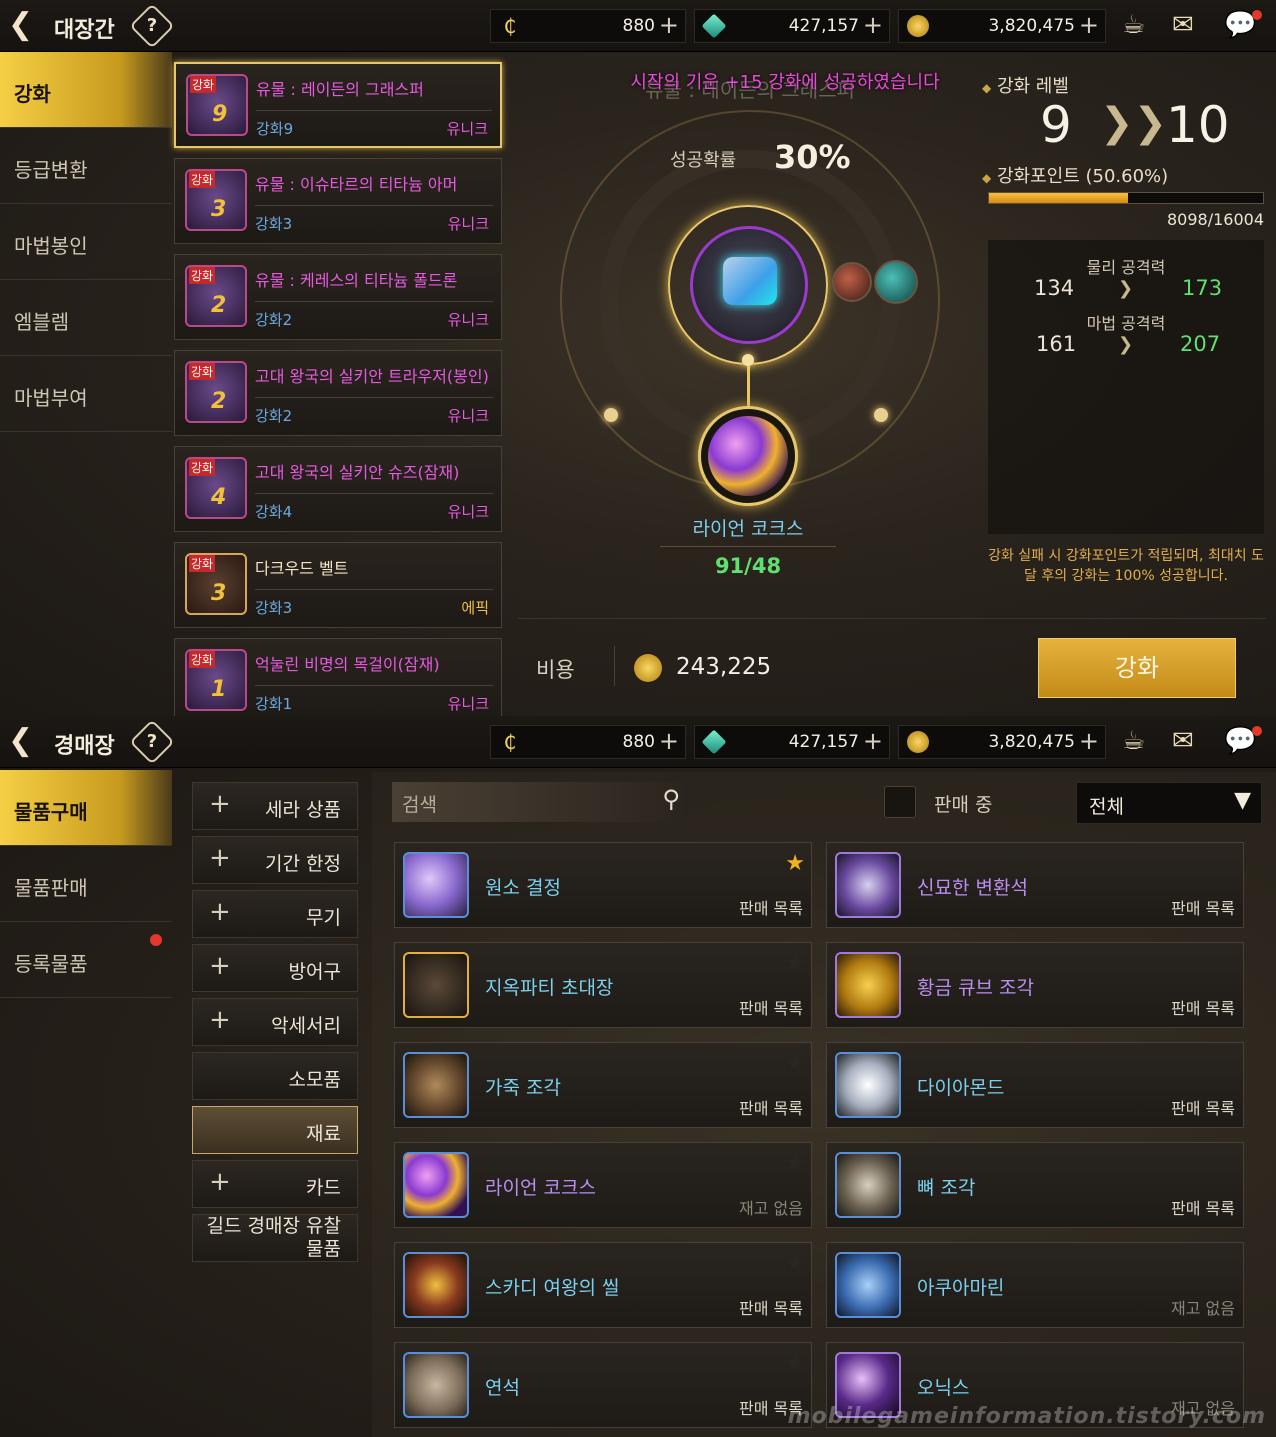  I want to click on equipment-card: 강화 9 유물 : 레이든의 그래스퍼 강화9 유니크, so click(338, 105).